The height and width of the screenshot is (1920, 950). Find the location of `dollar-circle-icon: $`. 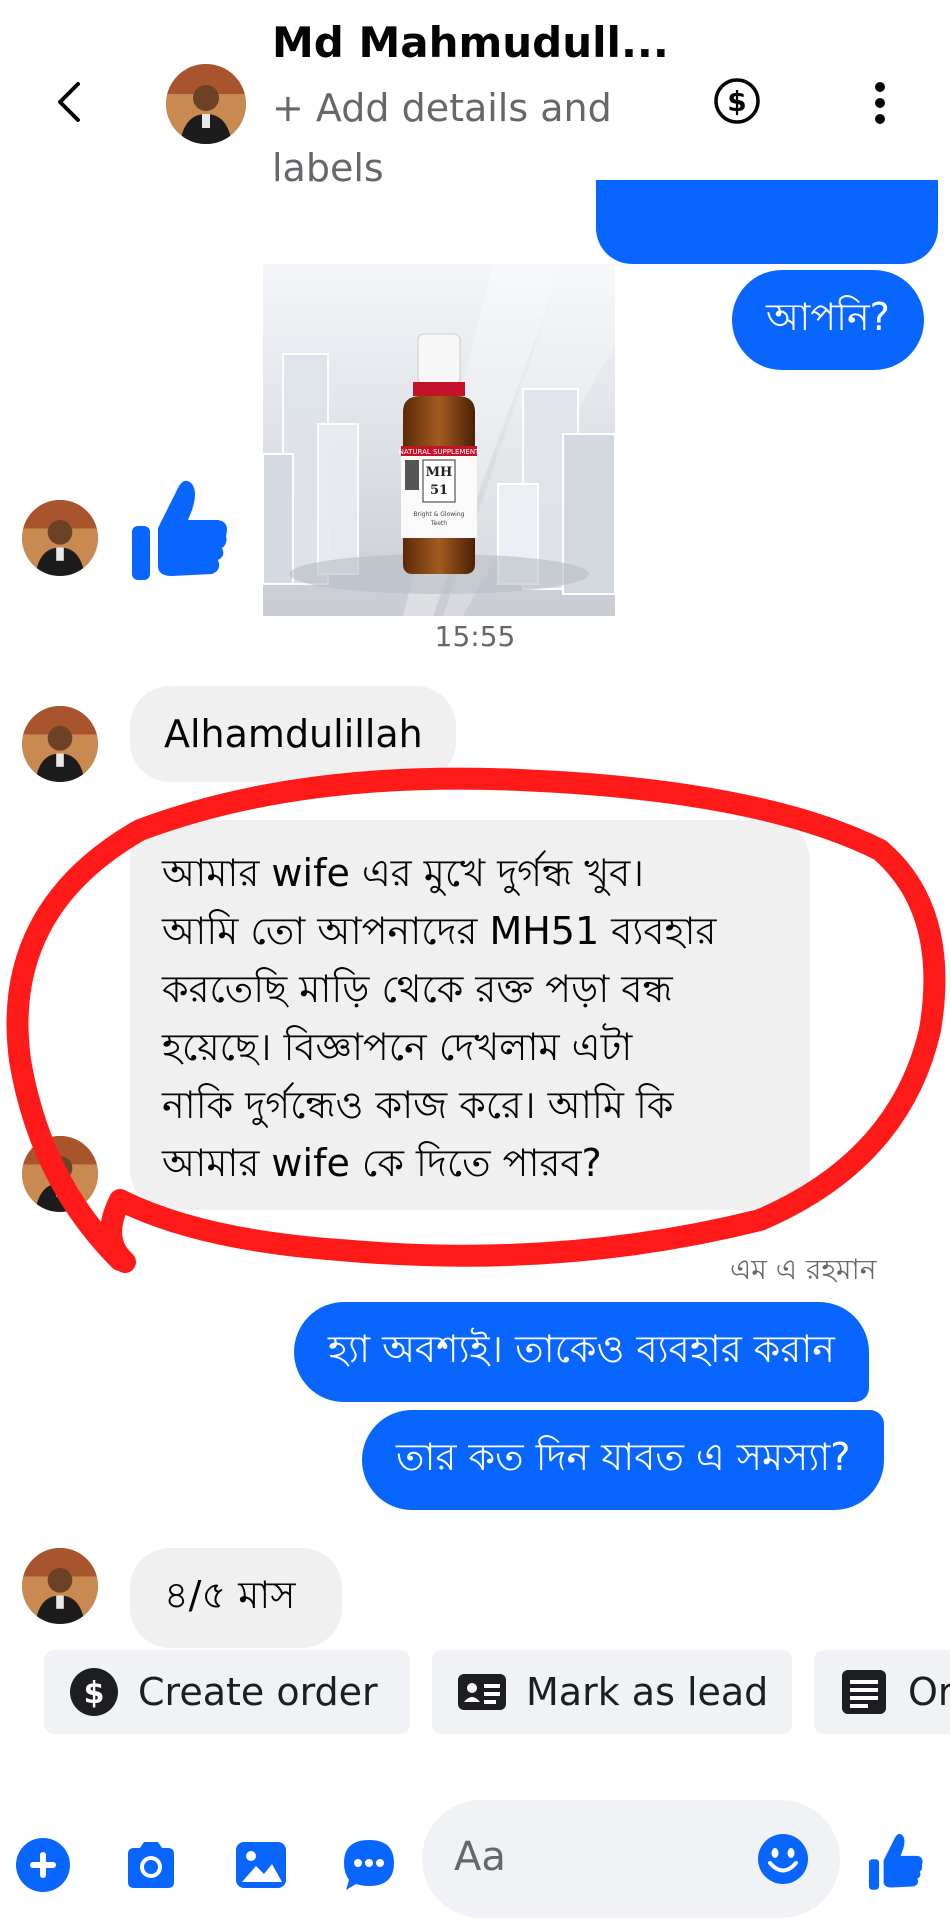

dollar-circle-icon: $ is located at coordinates (737, 101).